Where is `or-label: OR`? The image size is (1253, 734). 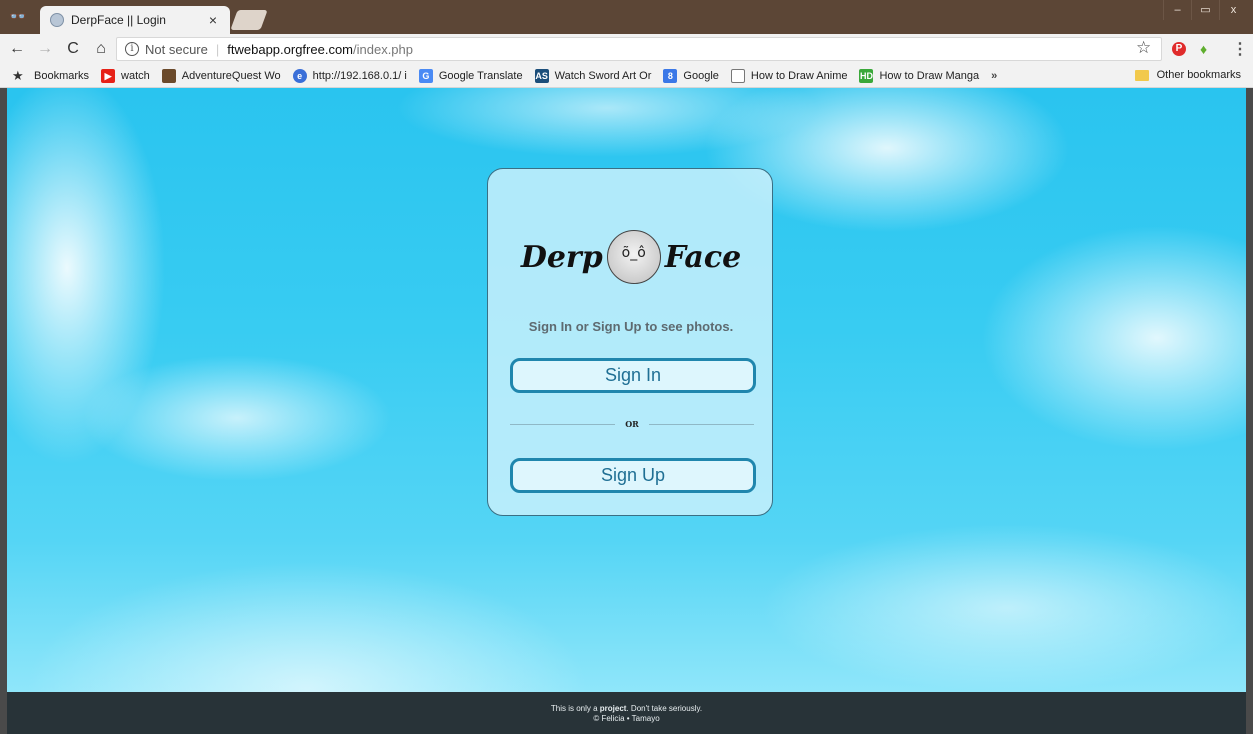 or-label: OR is located at coordinates (632, 424).